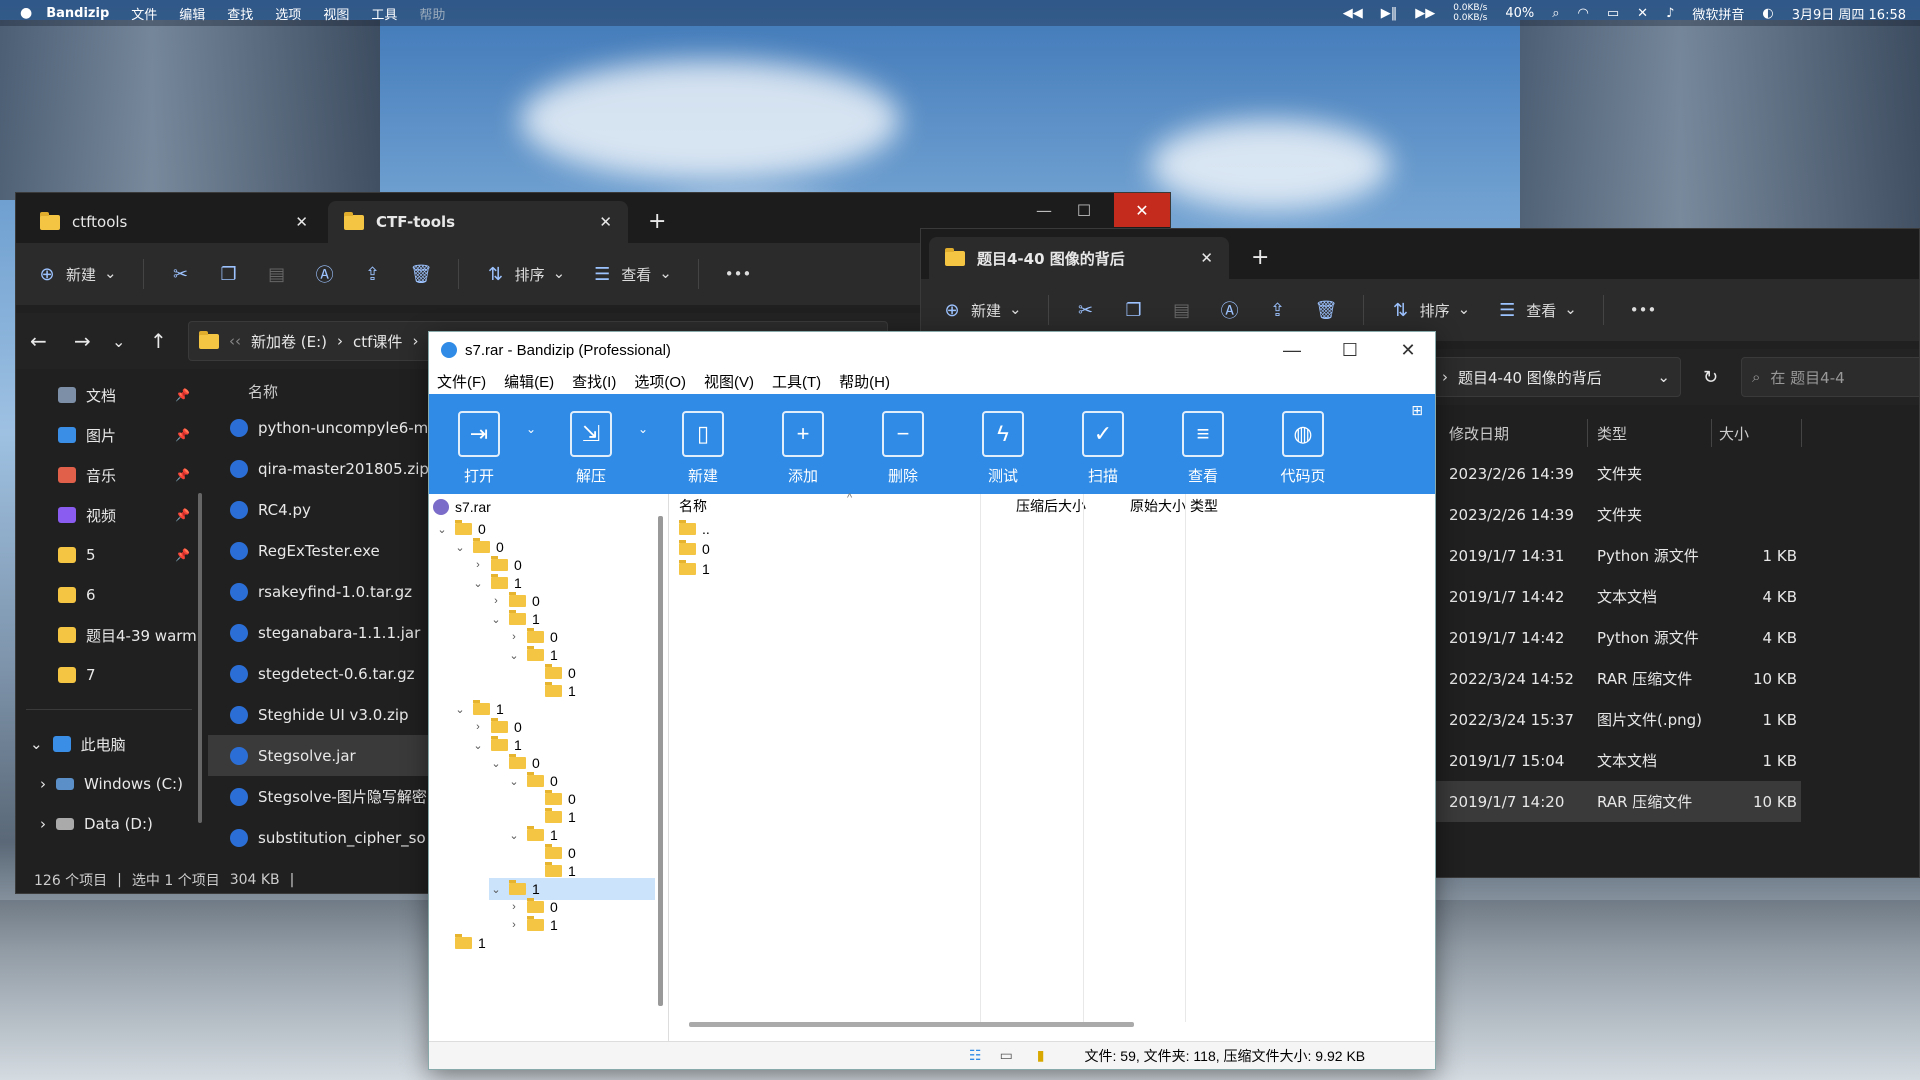  What do you see at coordinates (1353, 13) in the screenshot?
I see `media-rewind-icon: ◀◀` at bounding box center [1353, 13].